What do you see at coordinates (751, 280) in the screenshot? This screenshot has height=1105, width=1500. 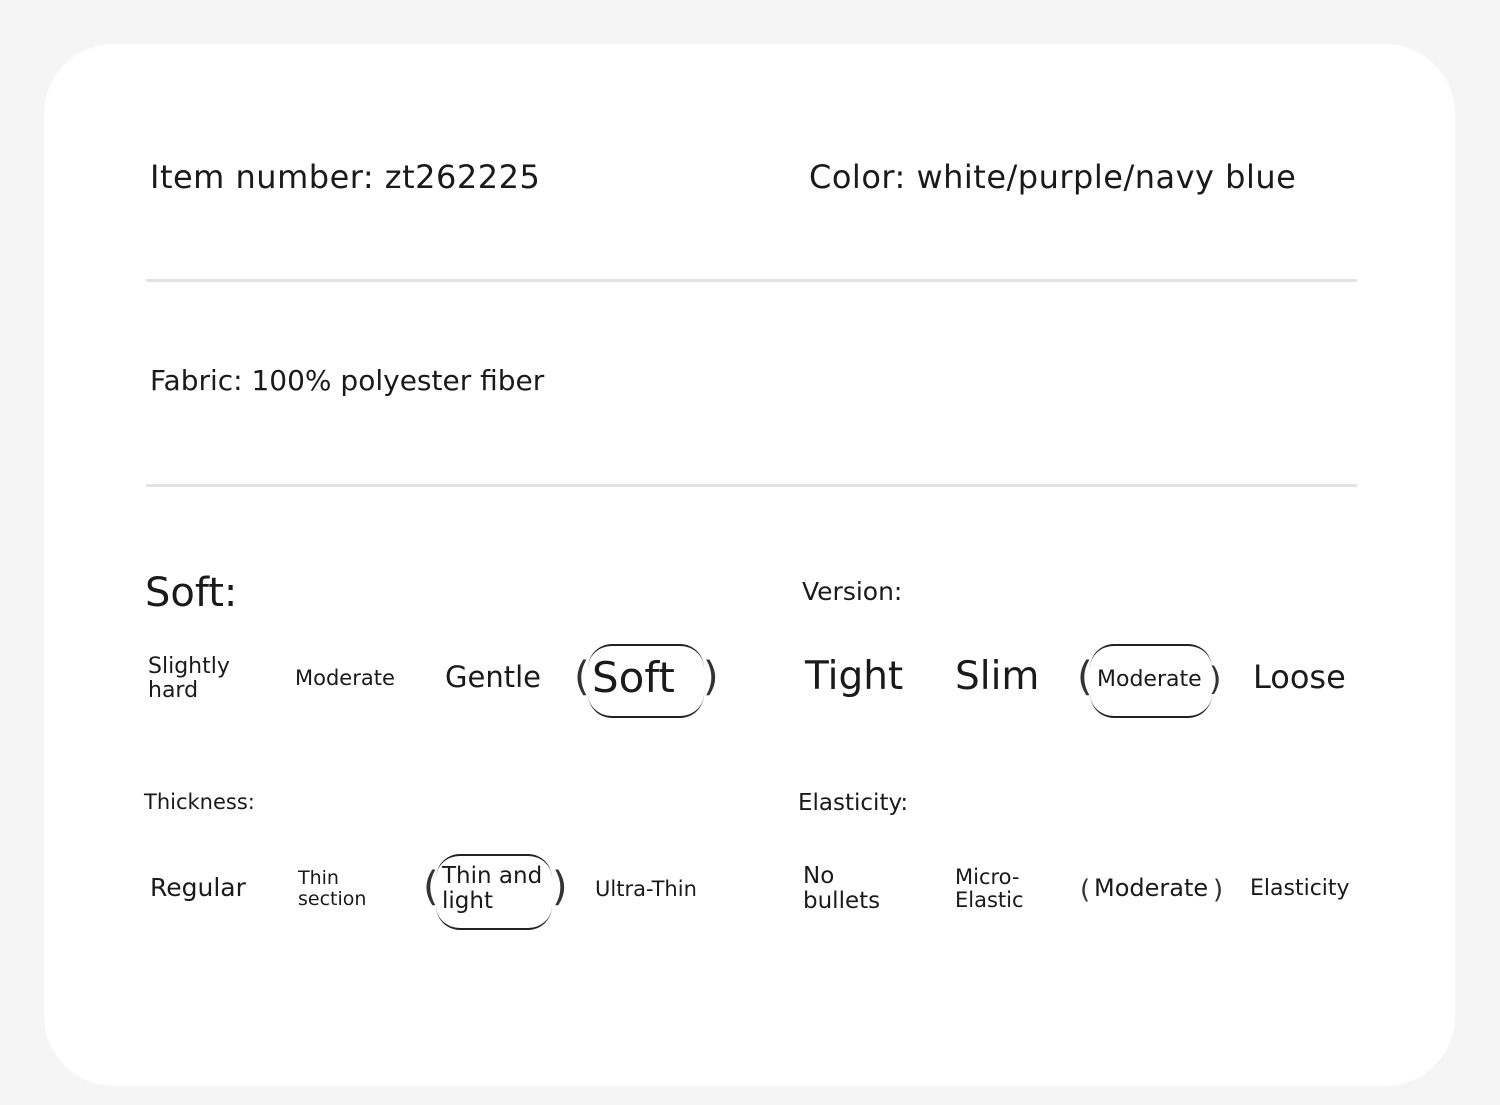 I see `divider-top` at bounding box center [751, 280].